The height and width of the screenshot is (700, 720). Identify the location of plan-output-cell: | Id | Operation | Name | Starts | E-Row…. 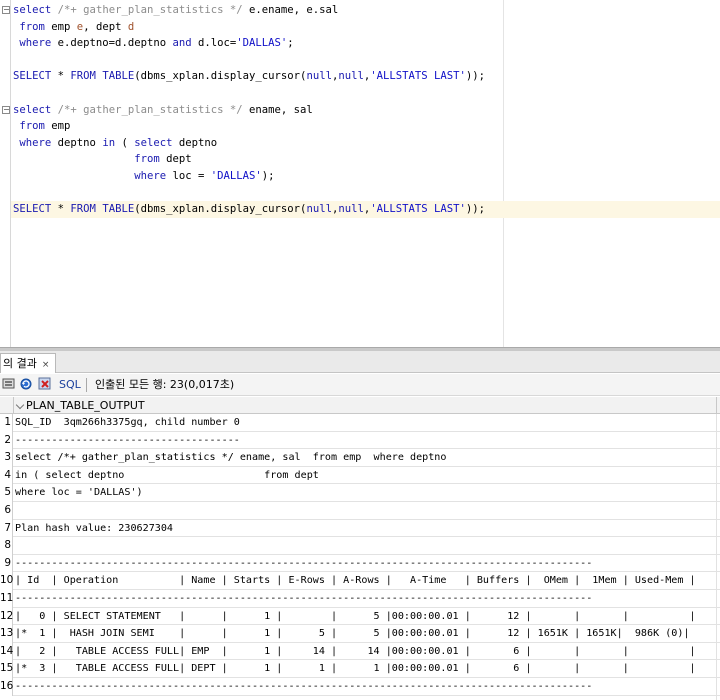
(367, 581).